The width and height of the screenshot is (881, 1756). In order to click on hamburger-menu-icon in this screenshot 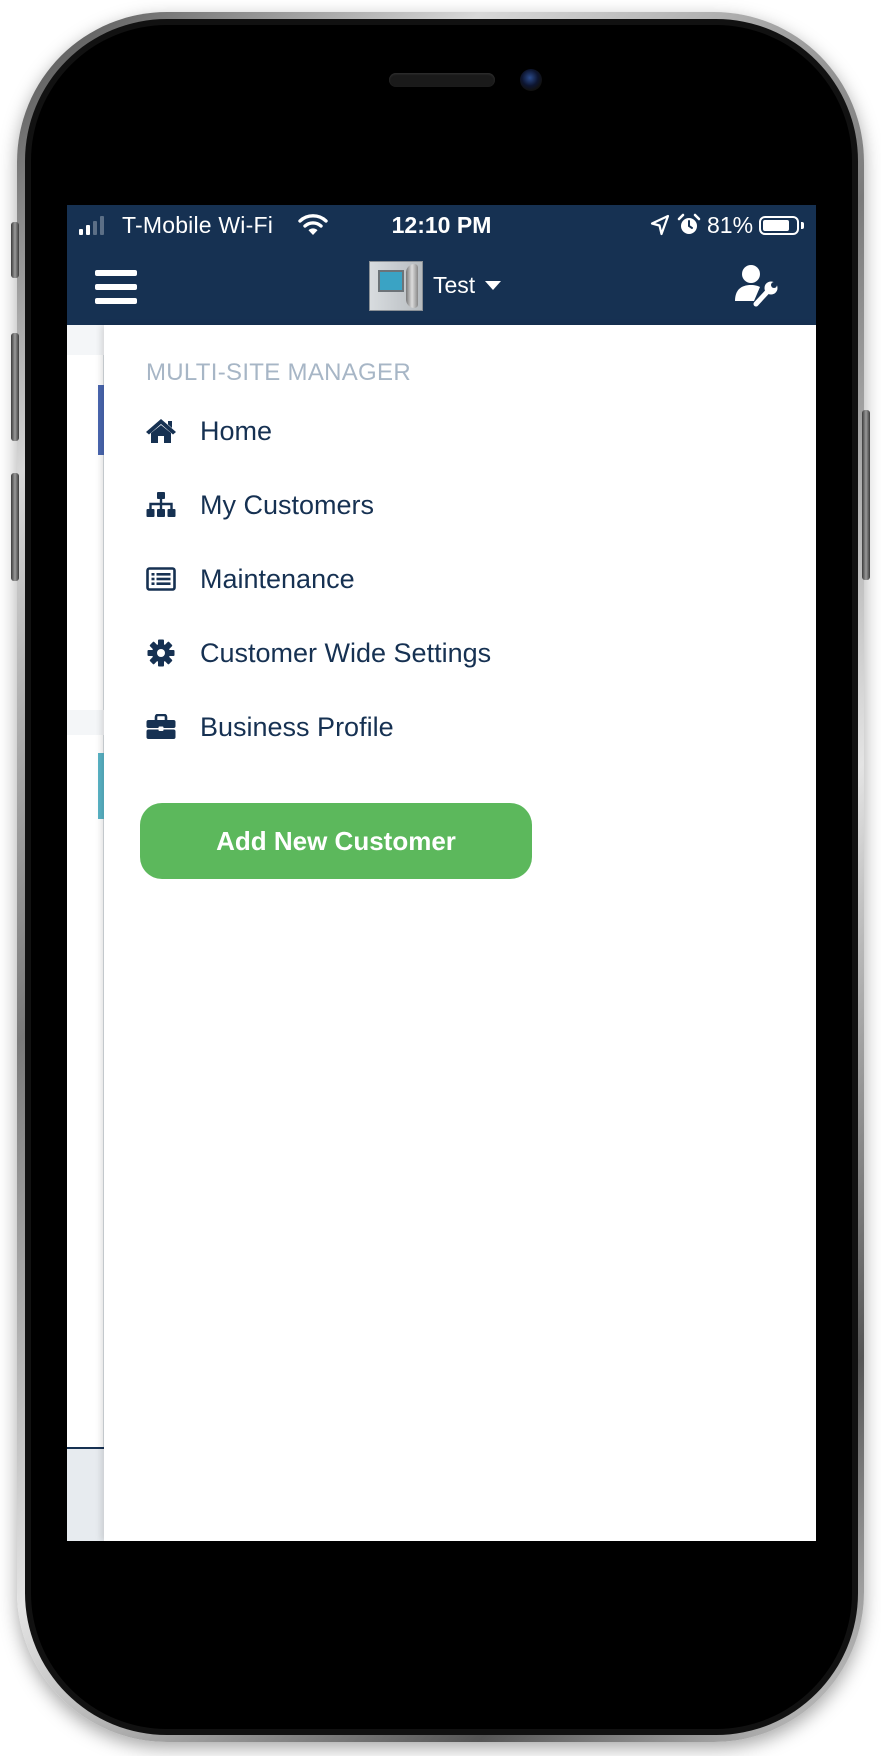, I will do `click(116, 287)`.